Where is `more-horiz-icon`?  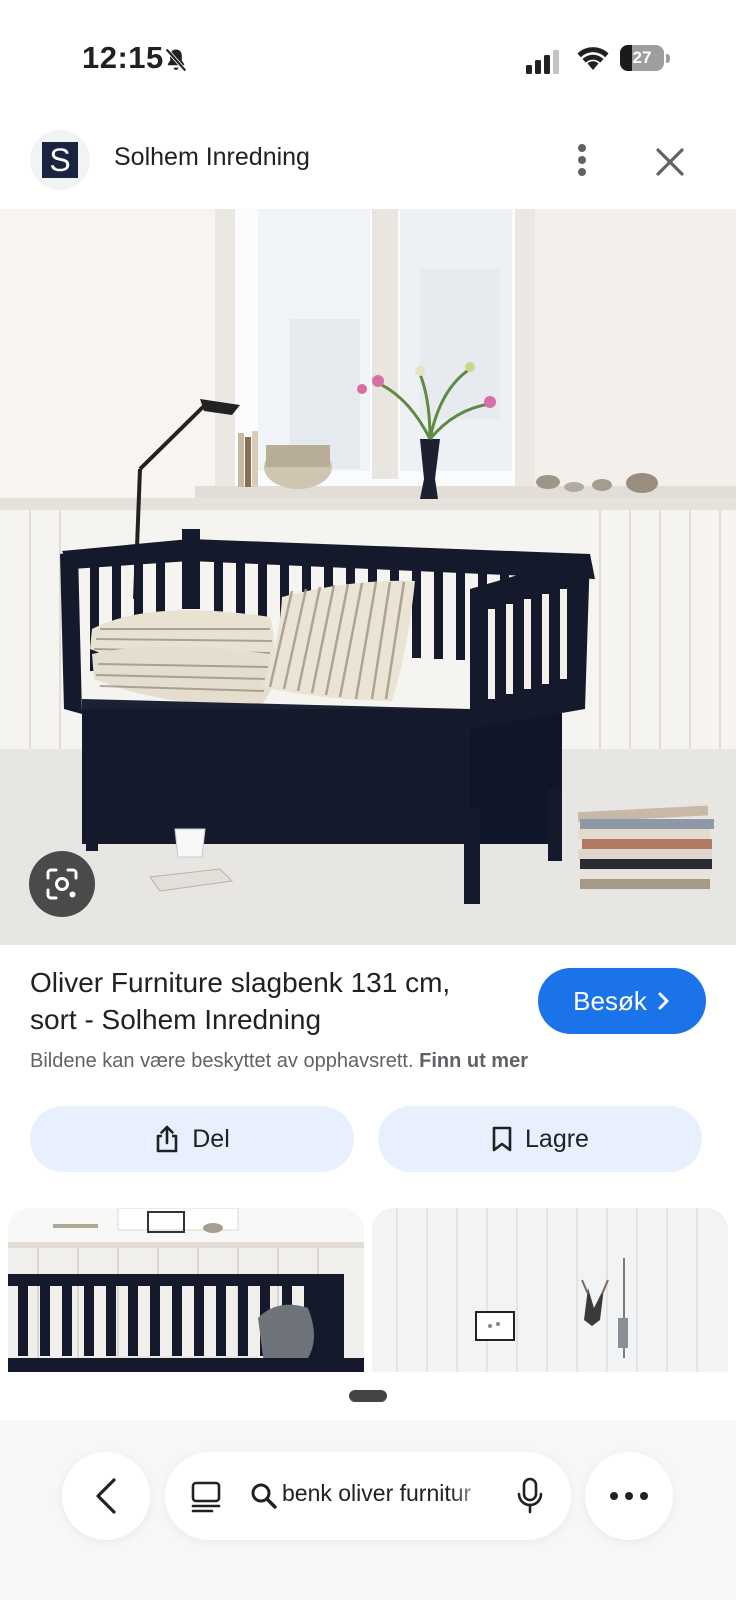 more-horiz-icon is located at coordinates (629, 1496).